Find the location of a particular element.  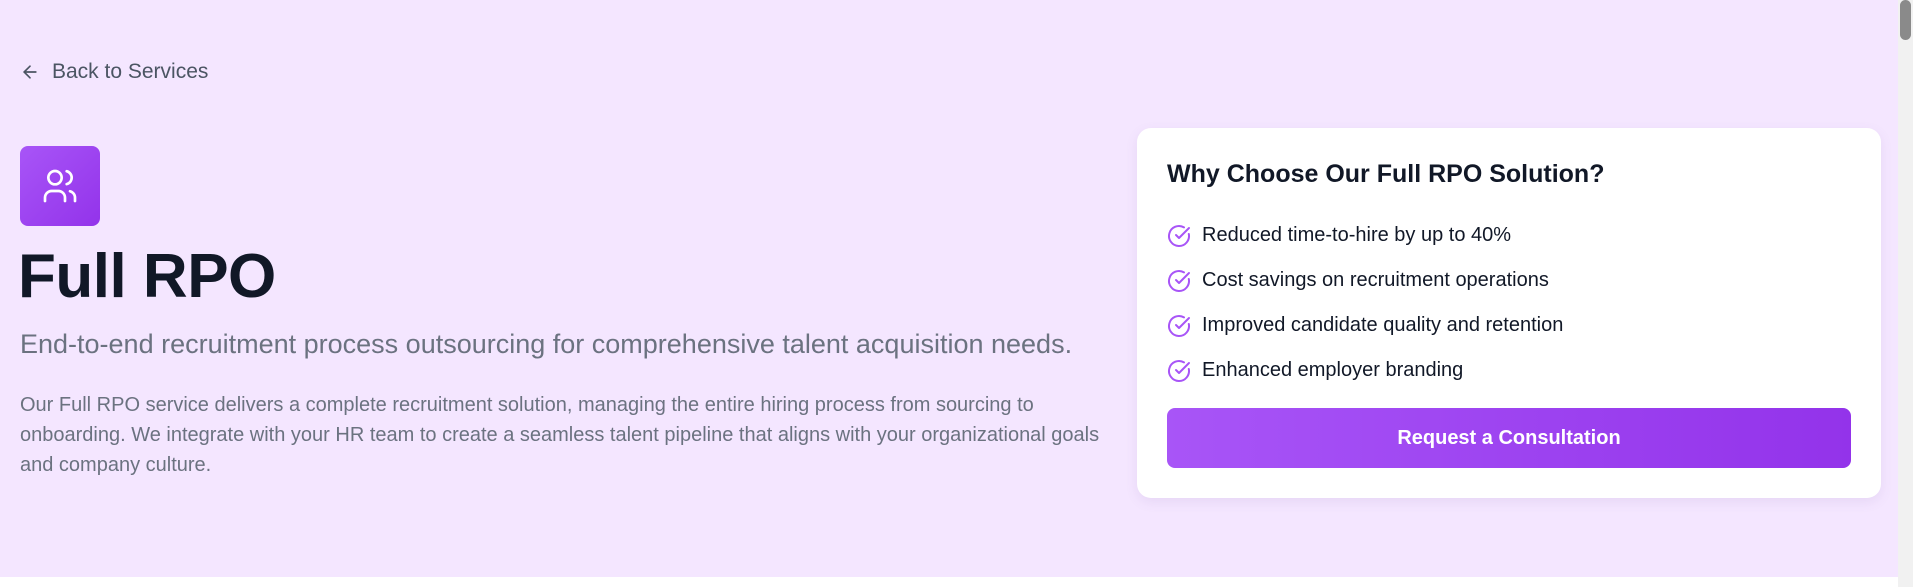

benefit-item: Enhanced employer branding is located at coordinates (1365, 370).